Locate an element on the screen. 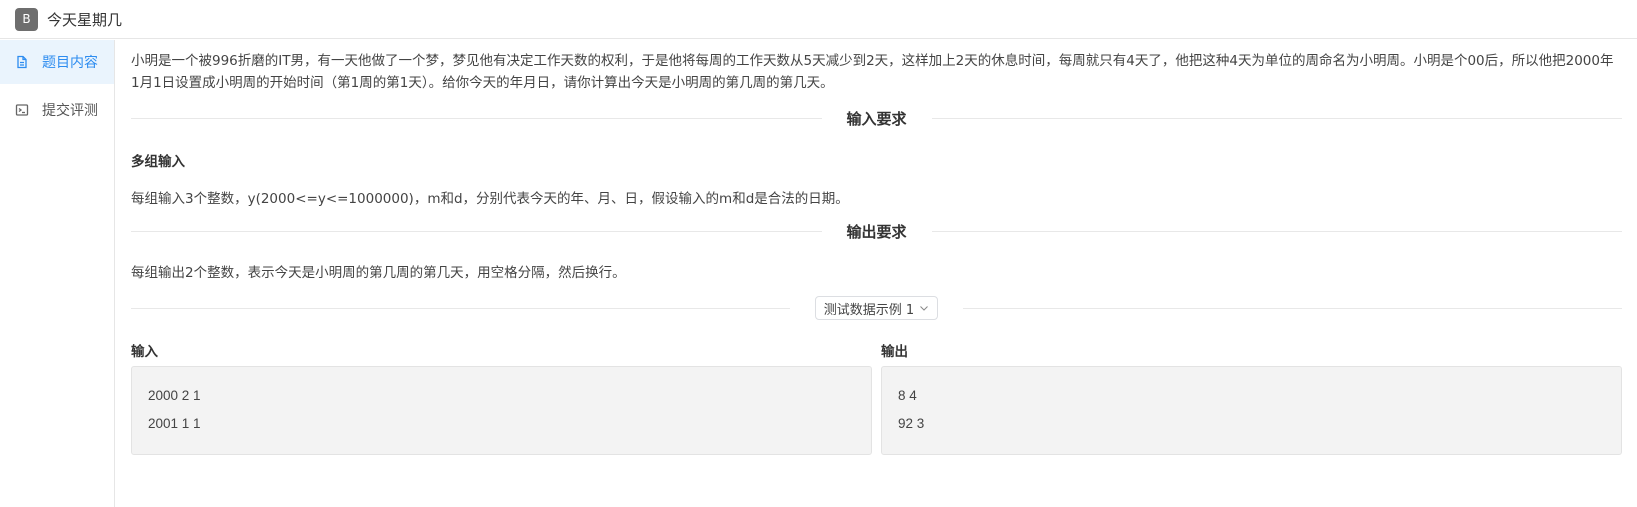  sample-input-line: 2001 1 1 is located at coordinates (174, 423).